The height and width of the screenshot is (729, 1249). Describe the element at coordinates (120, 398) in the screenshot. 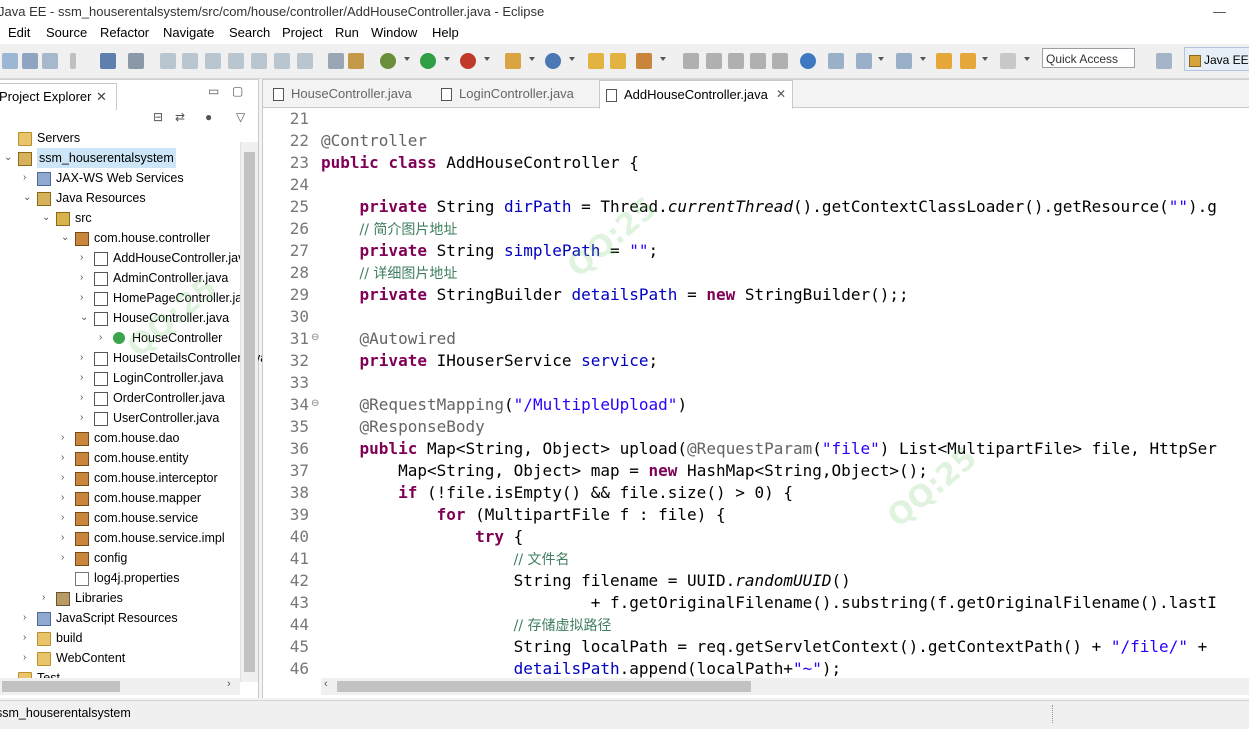

I see `tree-item: › OrderController.java` at that location.